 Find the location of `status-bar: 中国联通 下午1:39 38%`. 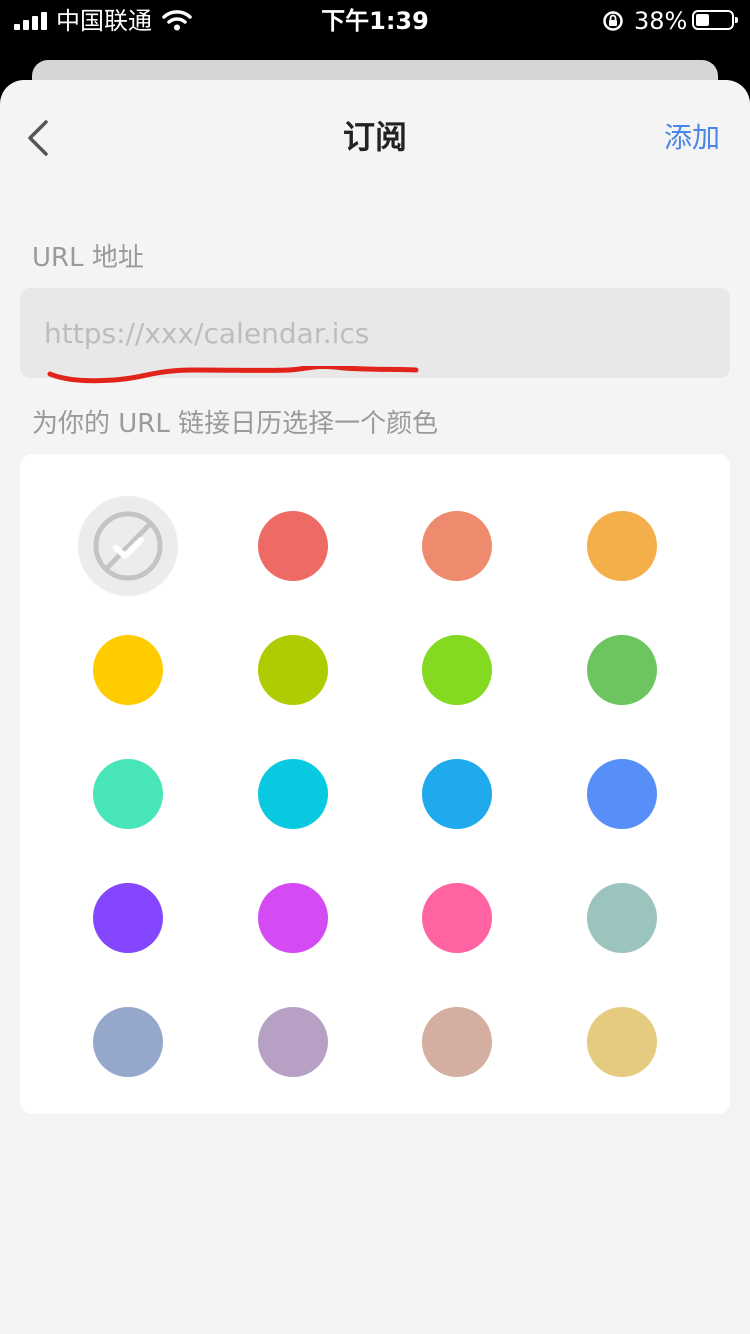

status-bar: 中国联通 下午1:39 38% is located at coordinates (375, 22).